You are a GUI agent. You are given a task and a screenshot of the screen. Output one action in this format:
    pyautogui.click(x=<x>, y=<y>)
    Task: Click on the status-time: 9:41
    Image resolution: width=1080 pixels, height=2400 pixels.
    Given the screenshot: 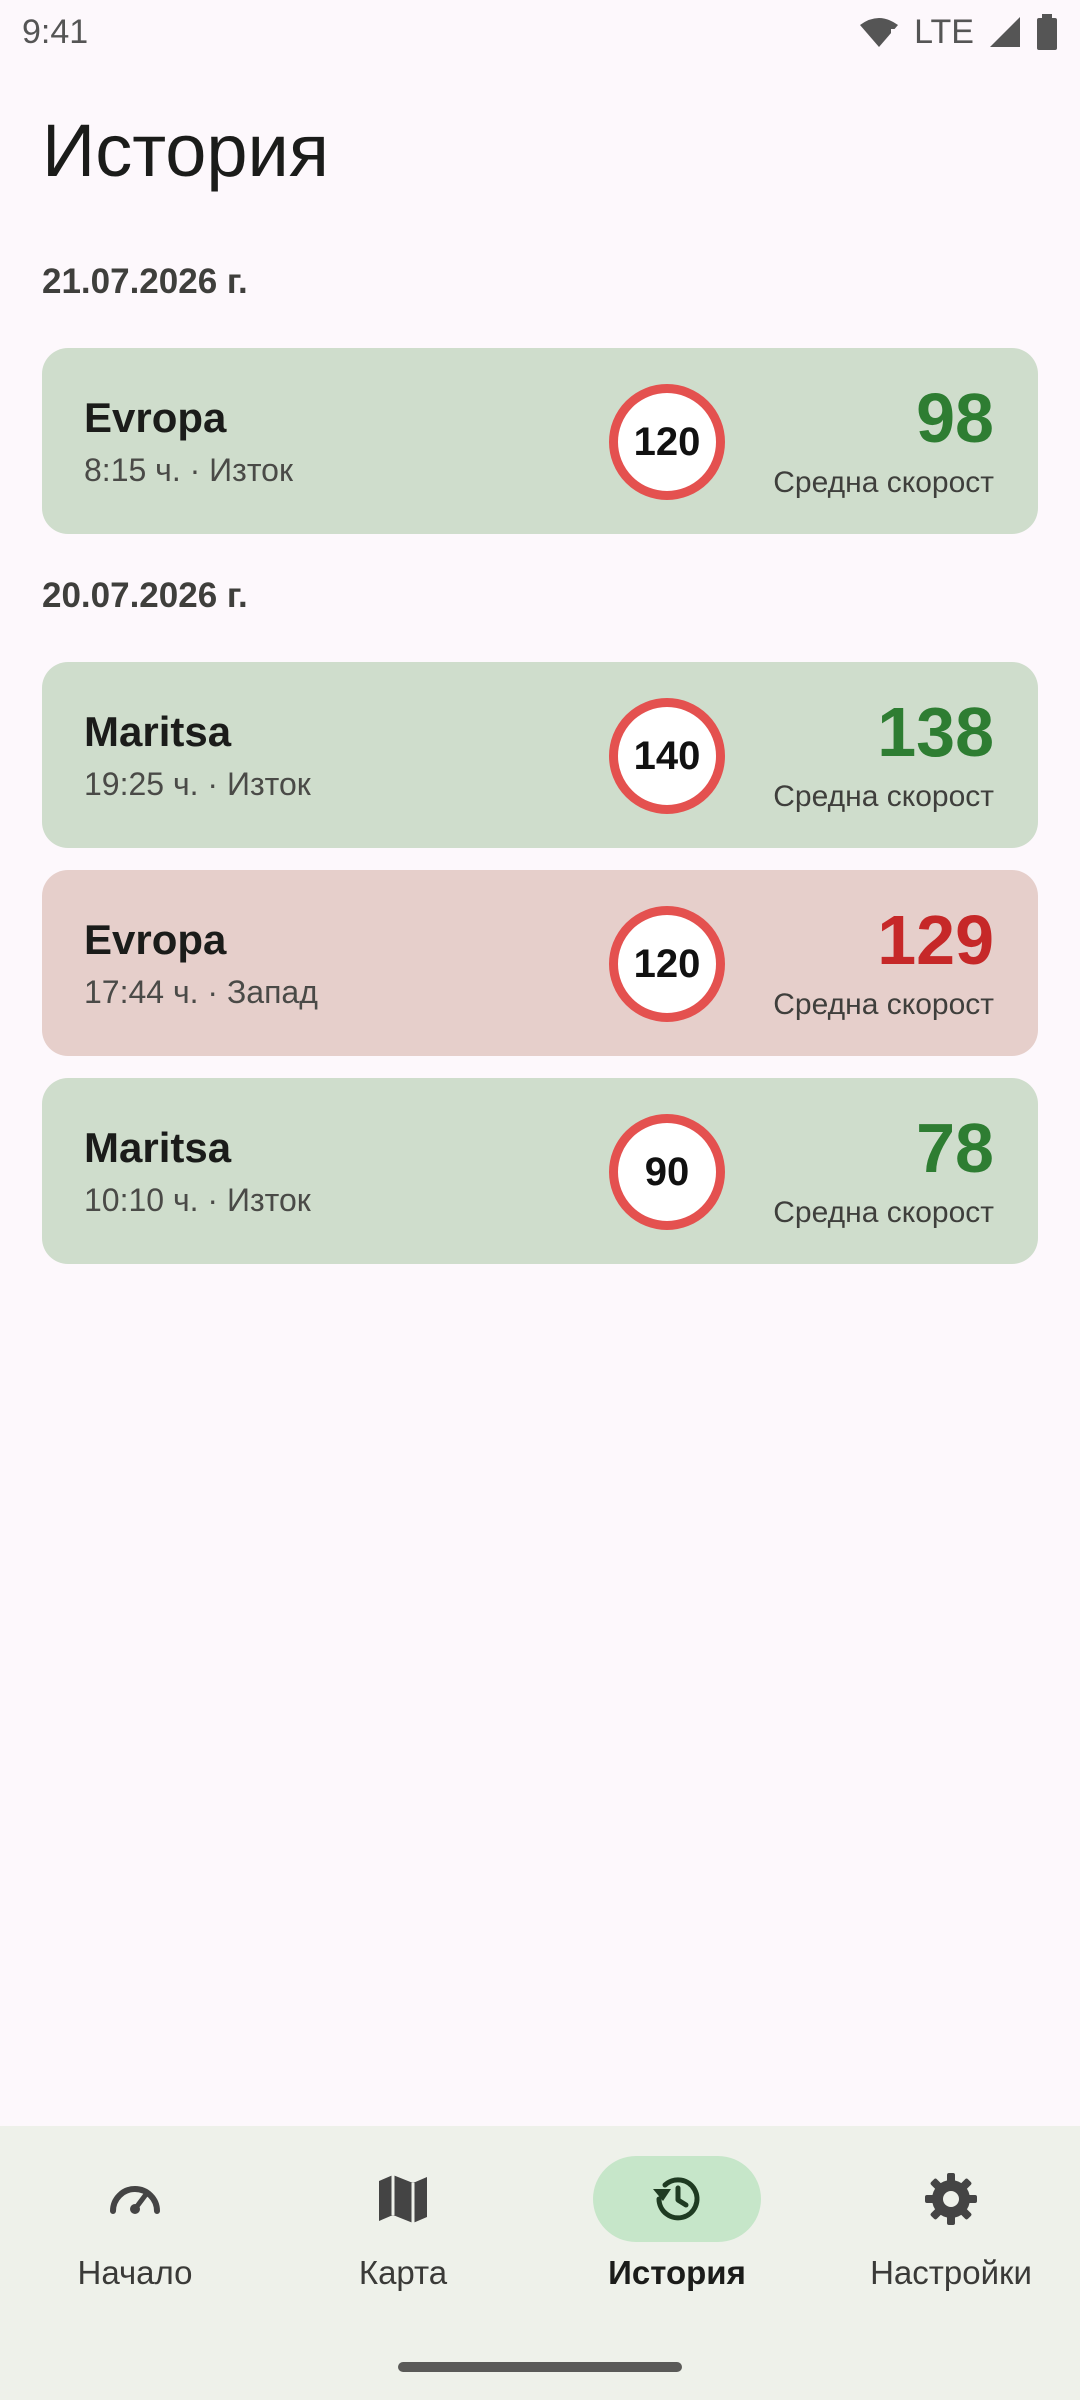 What is the action you would take?
    pyautogui.click(x=55, y=31)
    